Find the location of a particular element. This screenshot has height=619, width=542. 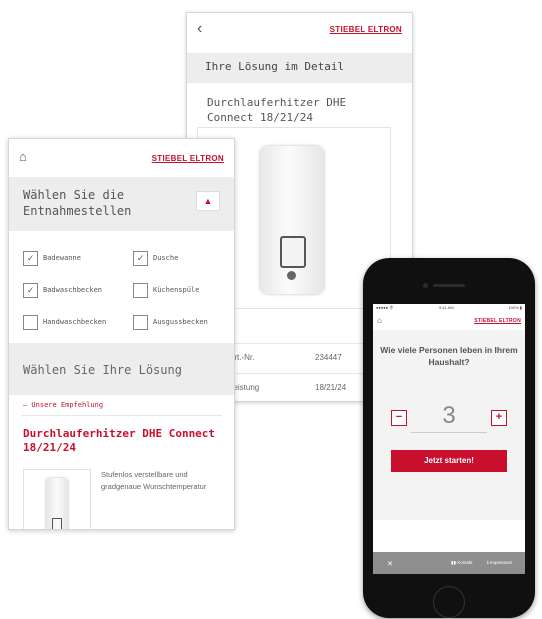

signal-indicator: ●●●●● 令 is located at coordinates (385, 307).